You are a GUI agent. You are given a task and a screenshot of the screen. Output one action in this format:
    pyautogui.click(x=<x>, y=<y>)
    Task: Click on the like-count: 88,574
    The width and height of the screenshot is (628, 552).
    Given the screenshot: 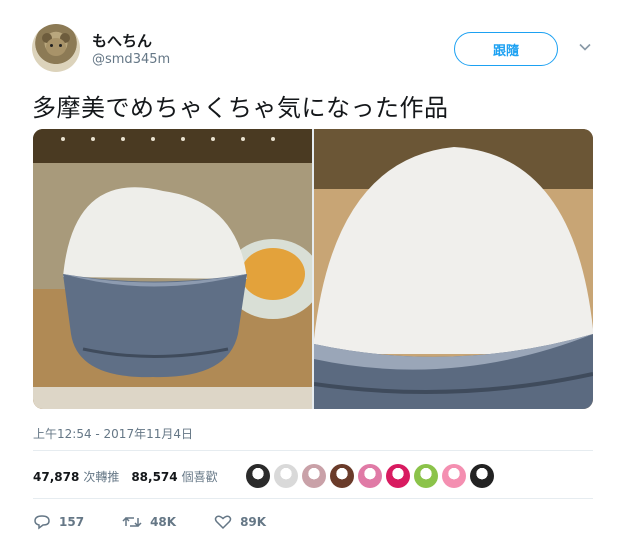 What is the action you would take?
    pyautogui.click(x=154, y=477)
    